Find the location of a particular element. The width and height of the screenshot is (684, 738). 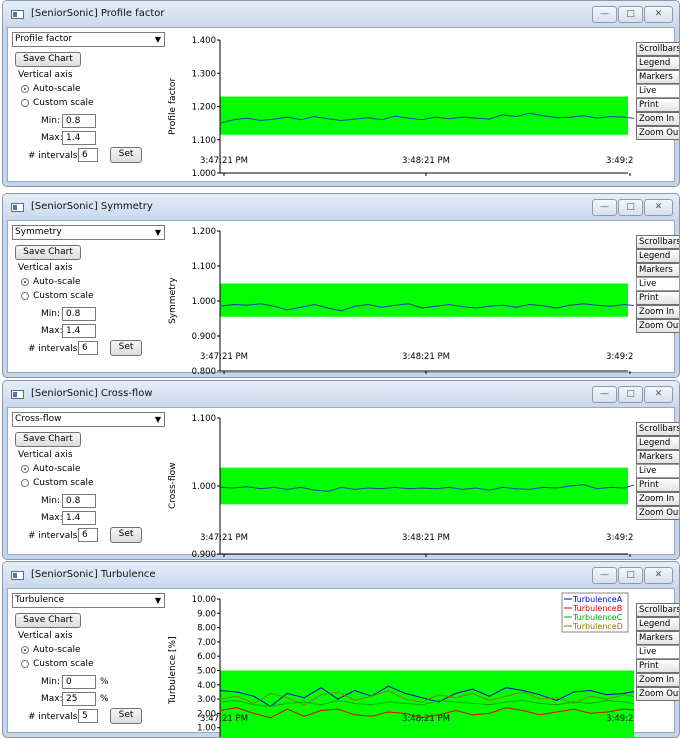

vertical-axis-label: Vertical axis is located at coordinates (45, 455).